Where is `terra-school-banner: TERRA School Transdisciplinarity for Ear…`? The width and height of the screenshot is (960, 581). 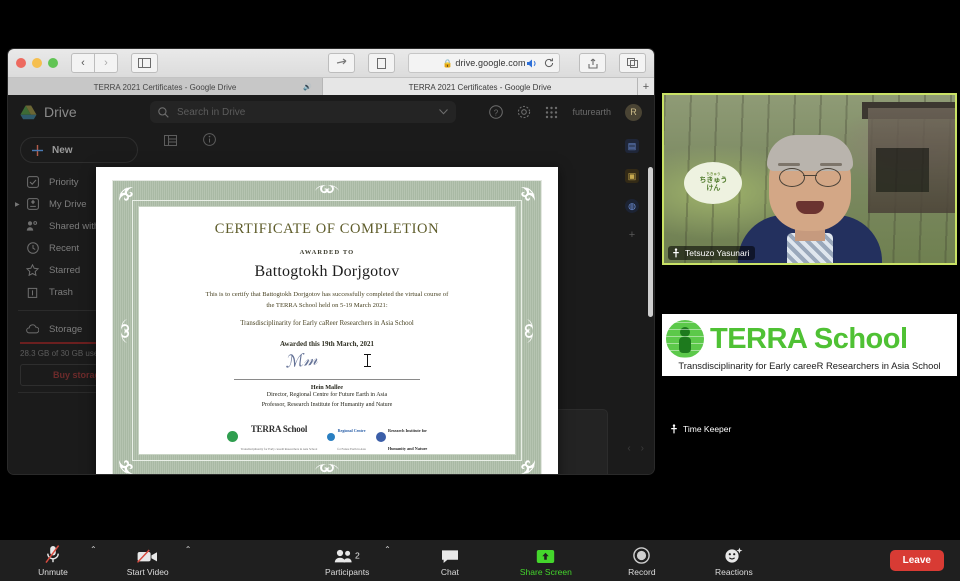 terra-school-banner: TERRA School Transdisciplinarity for Ear… is located at coordinates (809, 345).